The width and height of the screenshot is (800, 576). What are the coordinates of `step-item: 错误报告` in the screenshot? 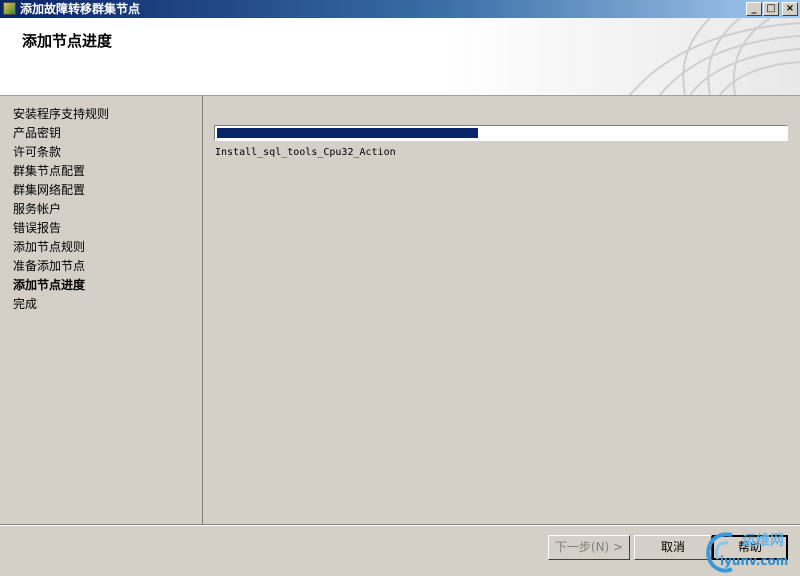 It's located at (37, 228).